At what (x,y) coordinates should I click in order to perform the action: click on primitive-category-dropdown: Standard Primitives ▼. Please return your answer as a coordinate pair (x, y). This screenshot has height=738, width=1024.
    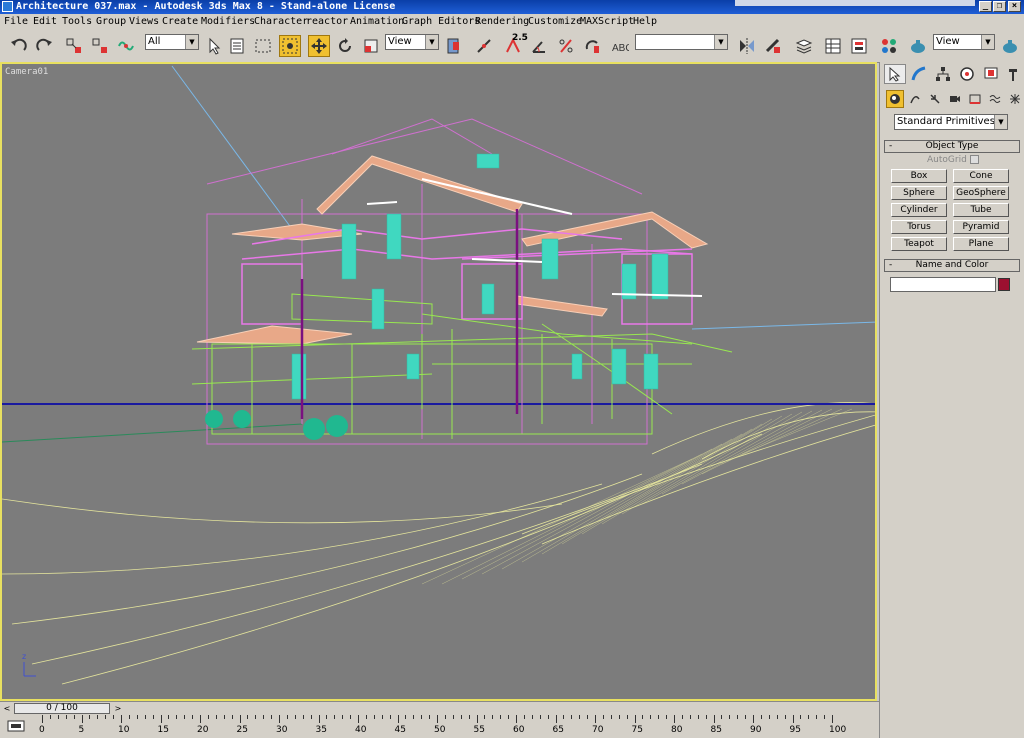
    Looking at the image, I should click on (951, 122).